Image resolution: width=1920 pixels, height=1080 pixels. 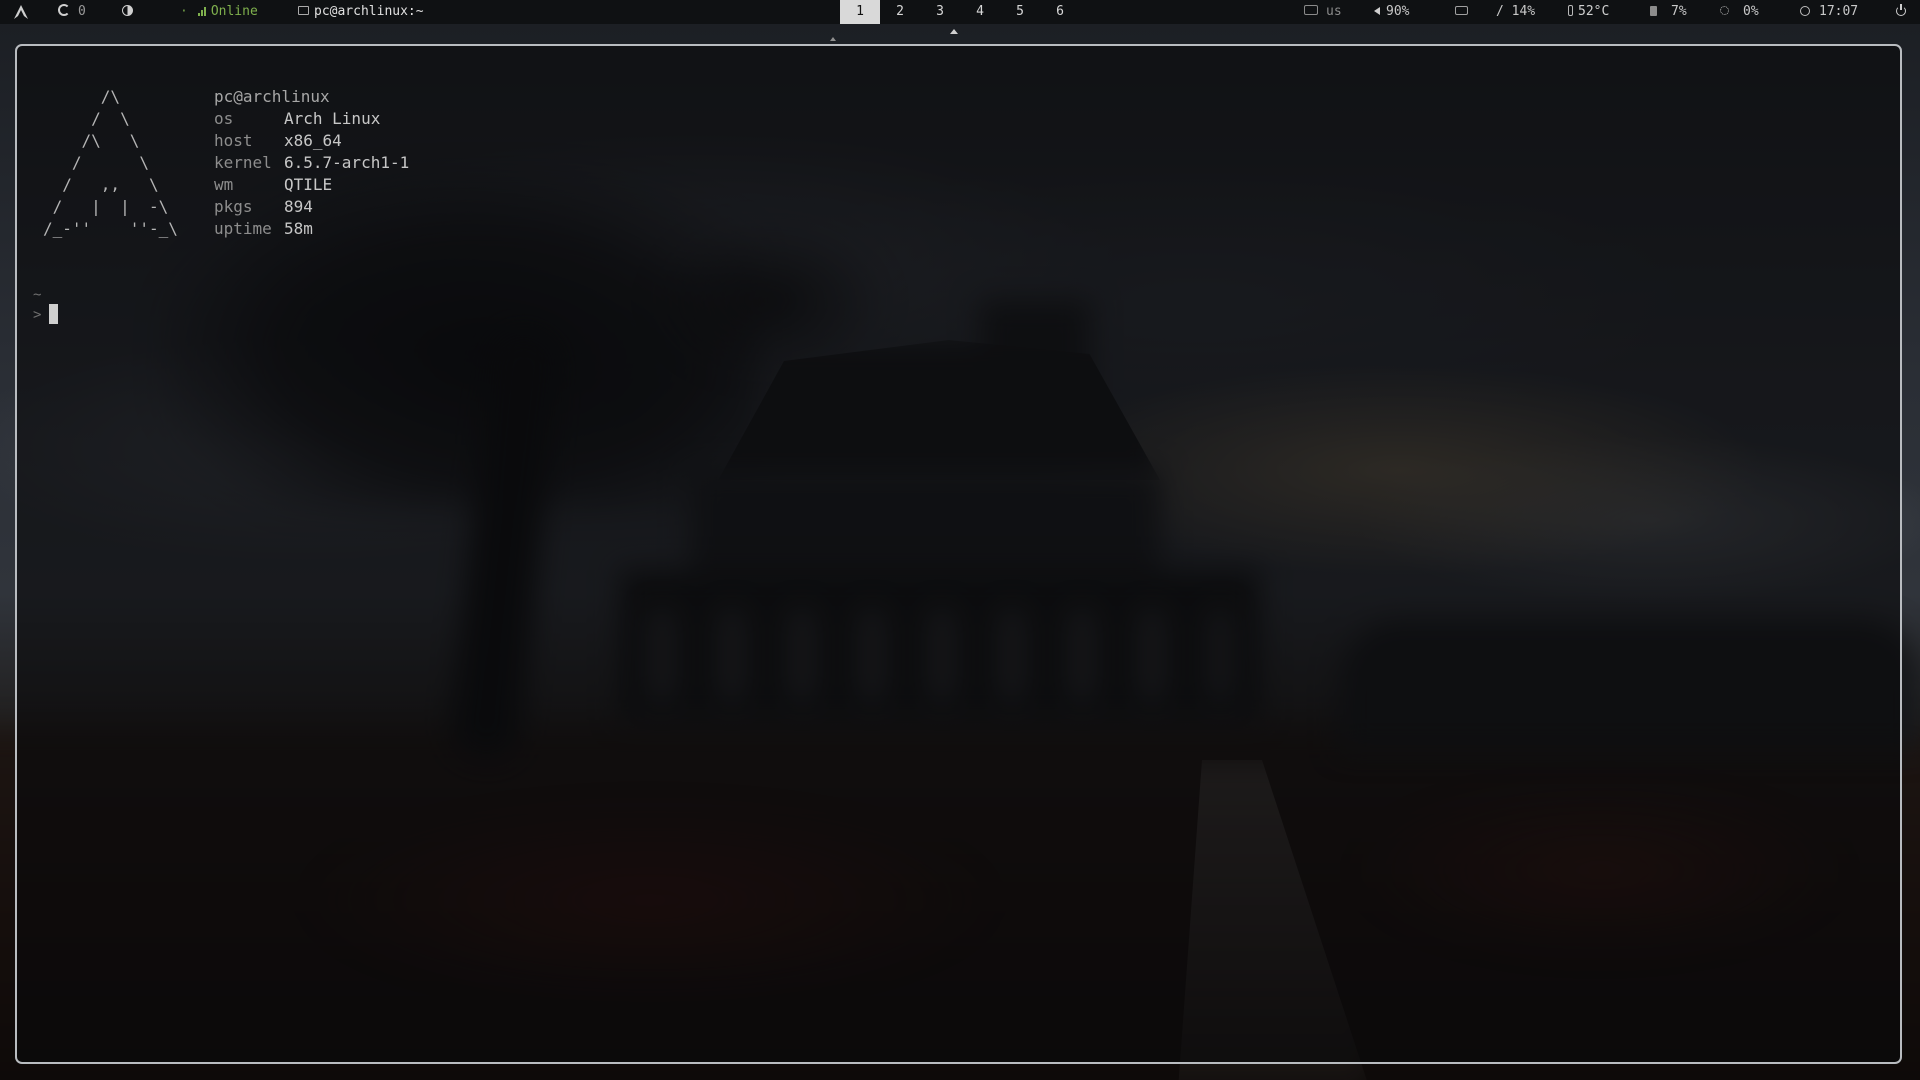 I want to click on memory-usage-text: 7%, so click(x=1679, y=11).